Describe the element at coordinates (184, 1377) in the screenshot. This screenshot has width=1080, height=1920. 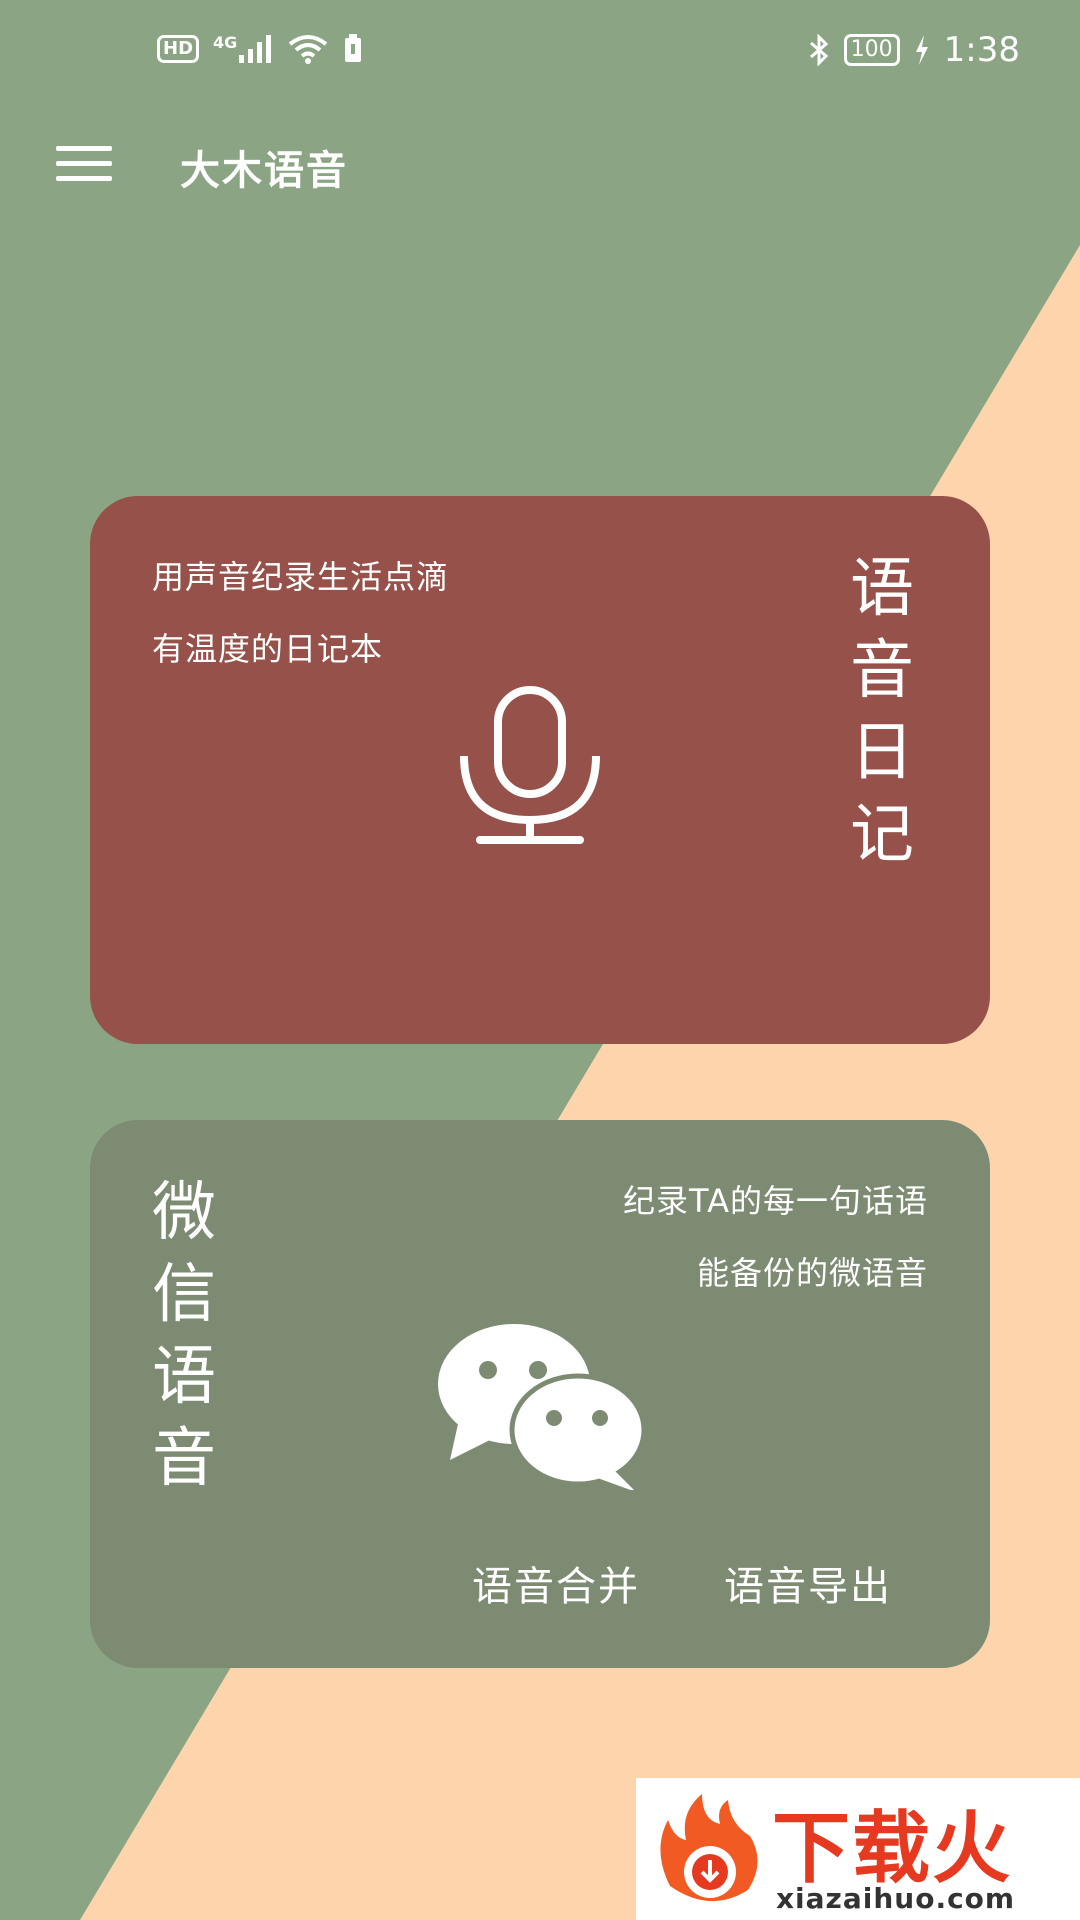
I see `wechat-title-char: 语` at that location.